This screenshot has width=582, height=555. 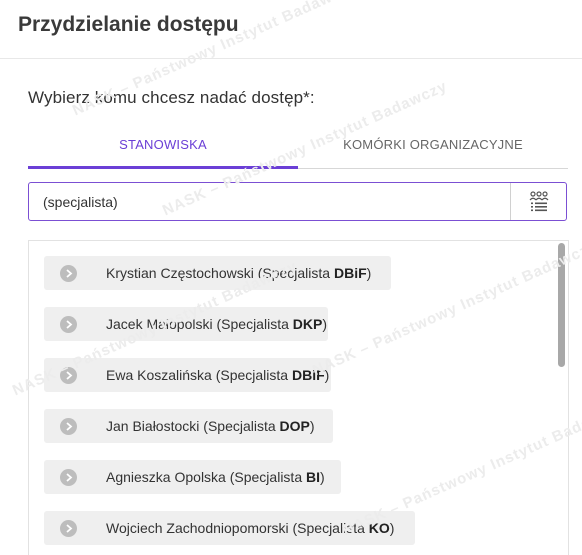 I want to click on list-item: Jan Białostocki (Specjalista DOP), so click(x=188, y=426).